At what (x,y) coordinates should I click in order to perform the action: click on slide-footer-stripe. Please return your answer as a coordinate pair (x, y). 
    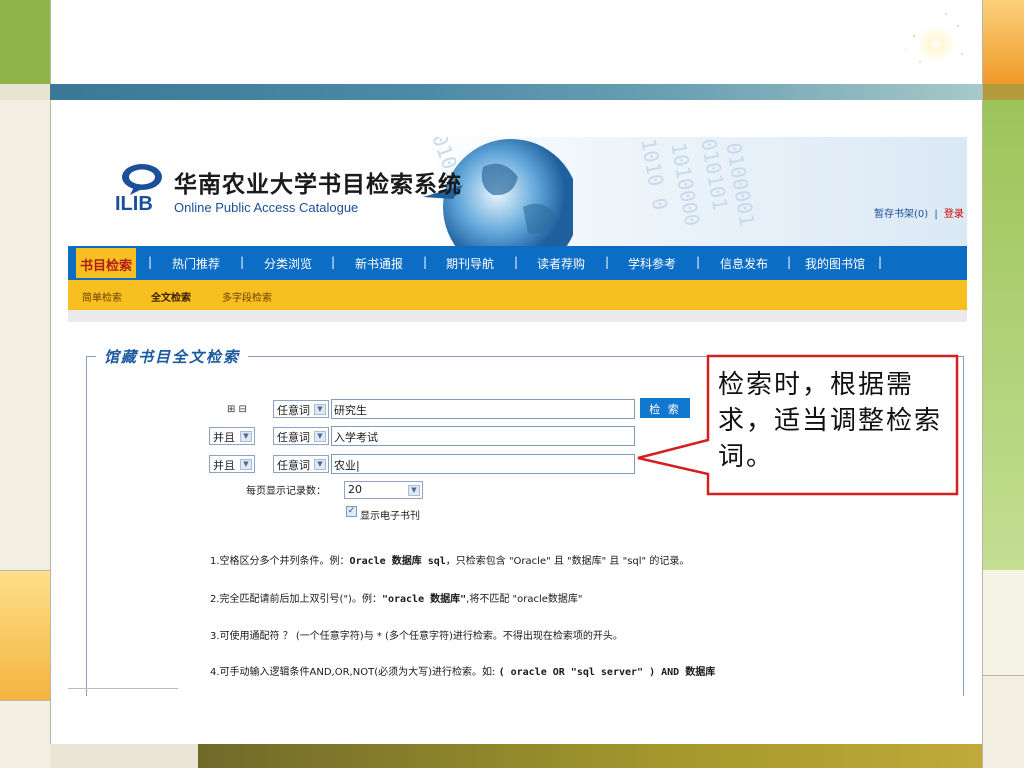
    Looking at the image, I should click on (590, 756).